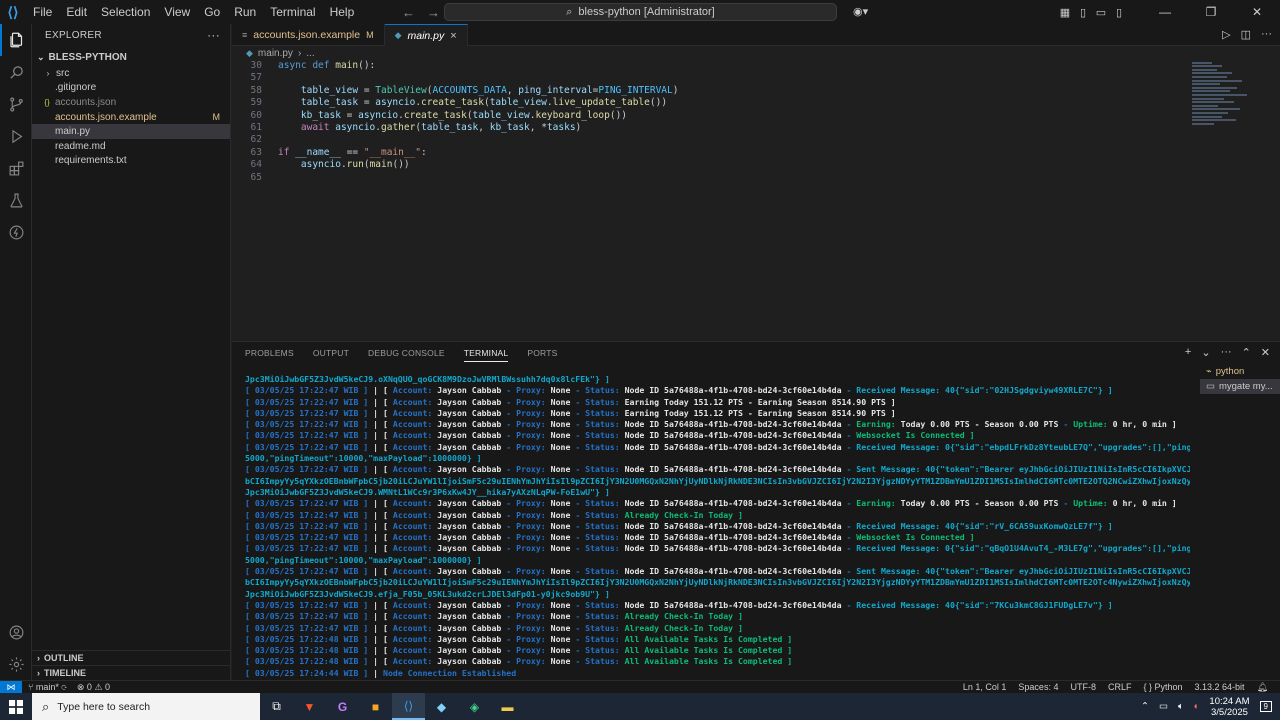 This screenshot has width=1280, height=720. Describe the element at coordinates (292, 12) in the screenshot. I see `menu-item-terminal: Terminal` at that location.